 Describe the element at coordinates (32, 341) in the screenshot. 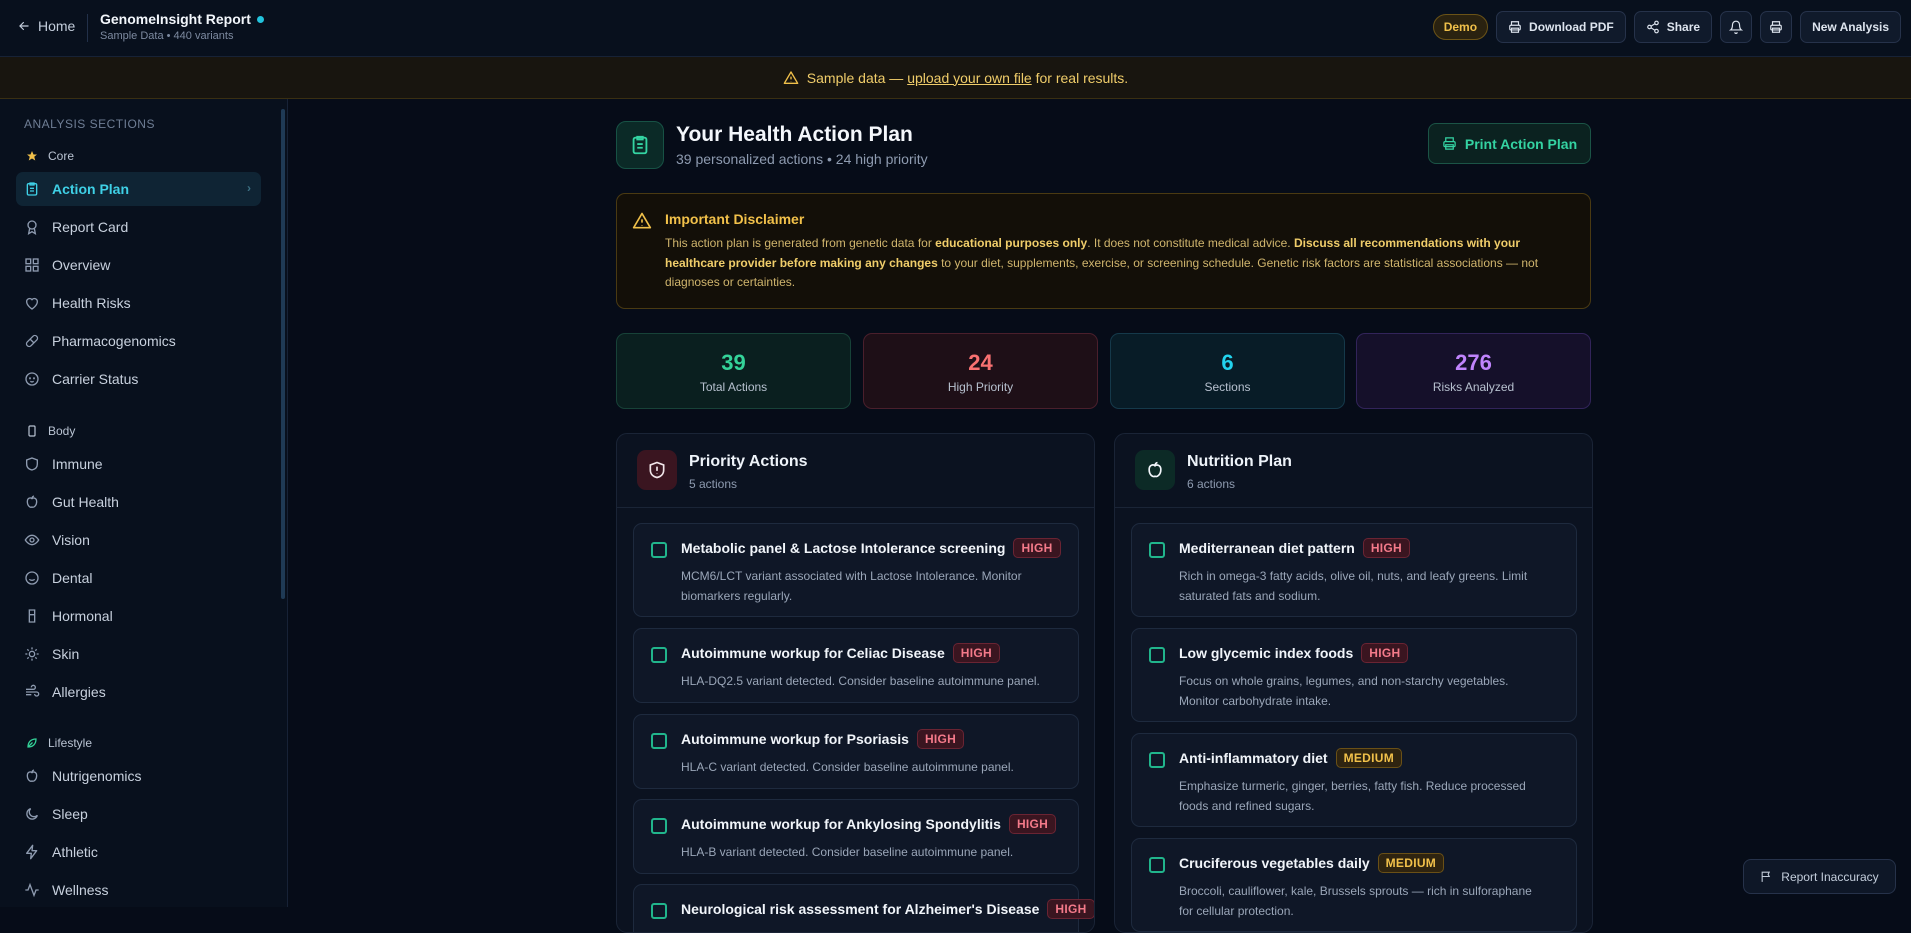

I see `pill-icon` at that location.